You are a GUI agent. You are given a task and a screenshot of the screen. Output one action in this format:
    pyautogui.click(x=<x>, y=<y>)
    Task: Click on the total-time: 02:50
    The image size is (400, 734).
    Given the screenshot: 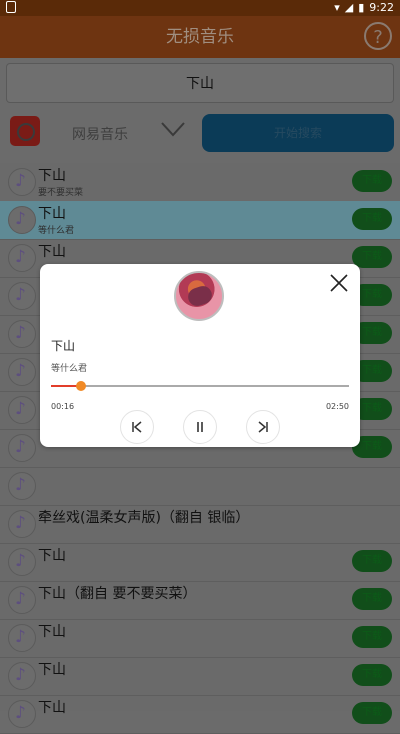 What is the action you would take?
    pyautogui.click(x=337, y=406)
    